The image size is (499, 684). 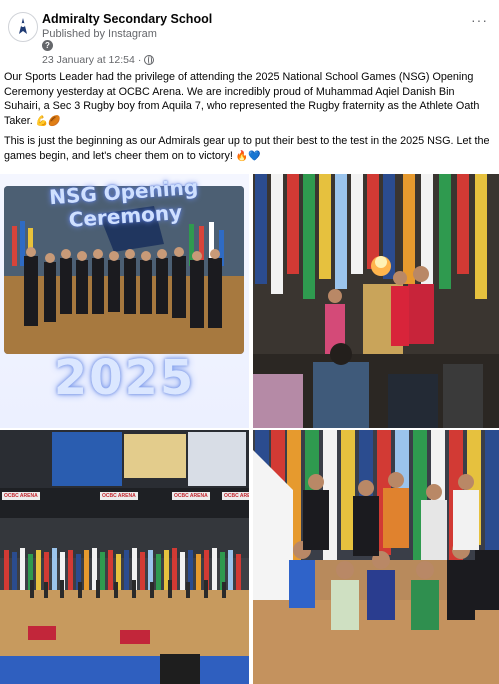 I want to click on arena-sign-1: OCBC ARENA, so click(x=21, y=496).